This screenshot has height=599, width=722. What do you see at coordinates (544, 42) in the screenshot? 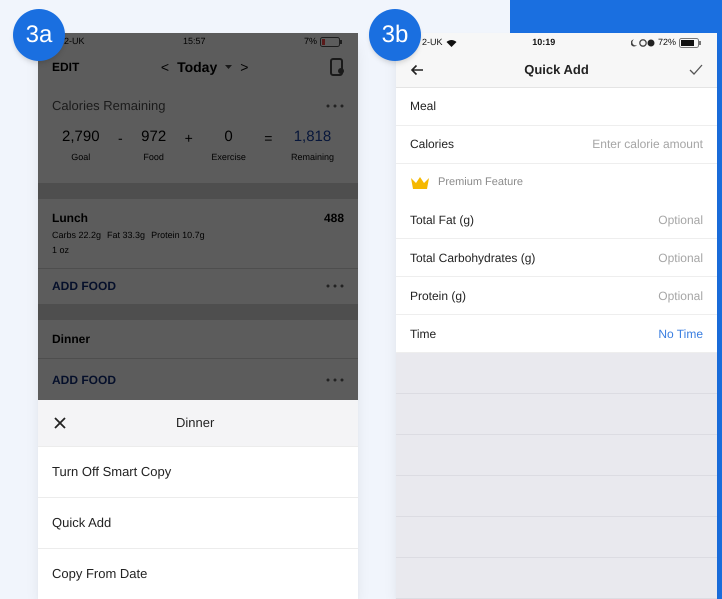
I see `time-text: 10:19` at bounding box center [544, 42].